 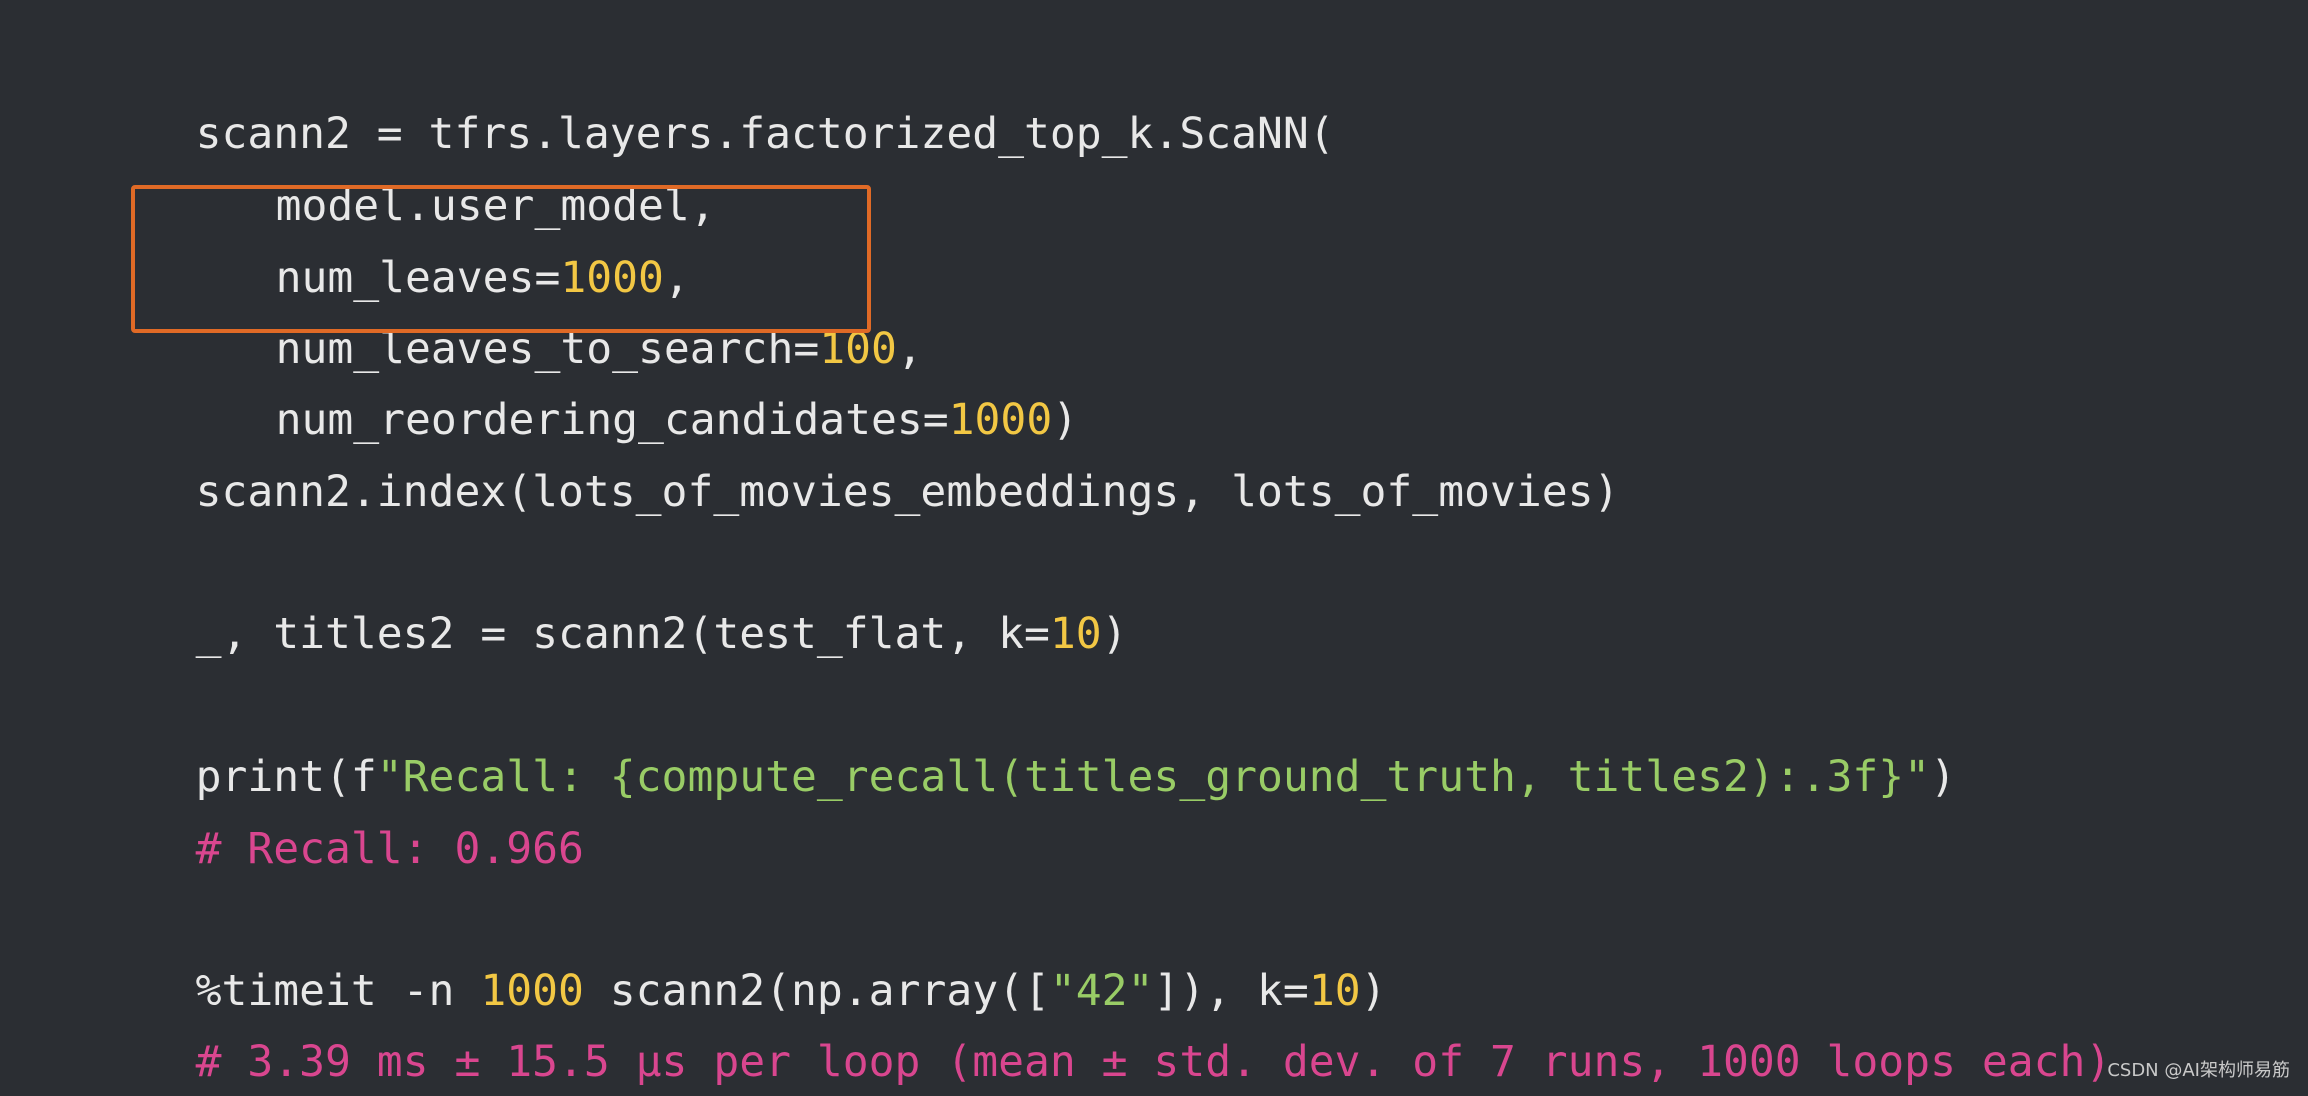 What do you see at coordinates (1075, 634) in the screenshot?
I see `code-number: 10` at bounding box center [1075, 634].